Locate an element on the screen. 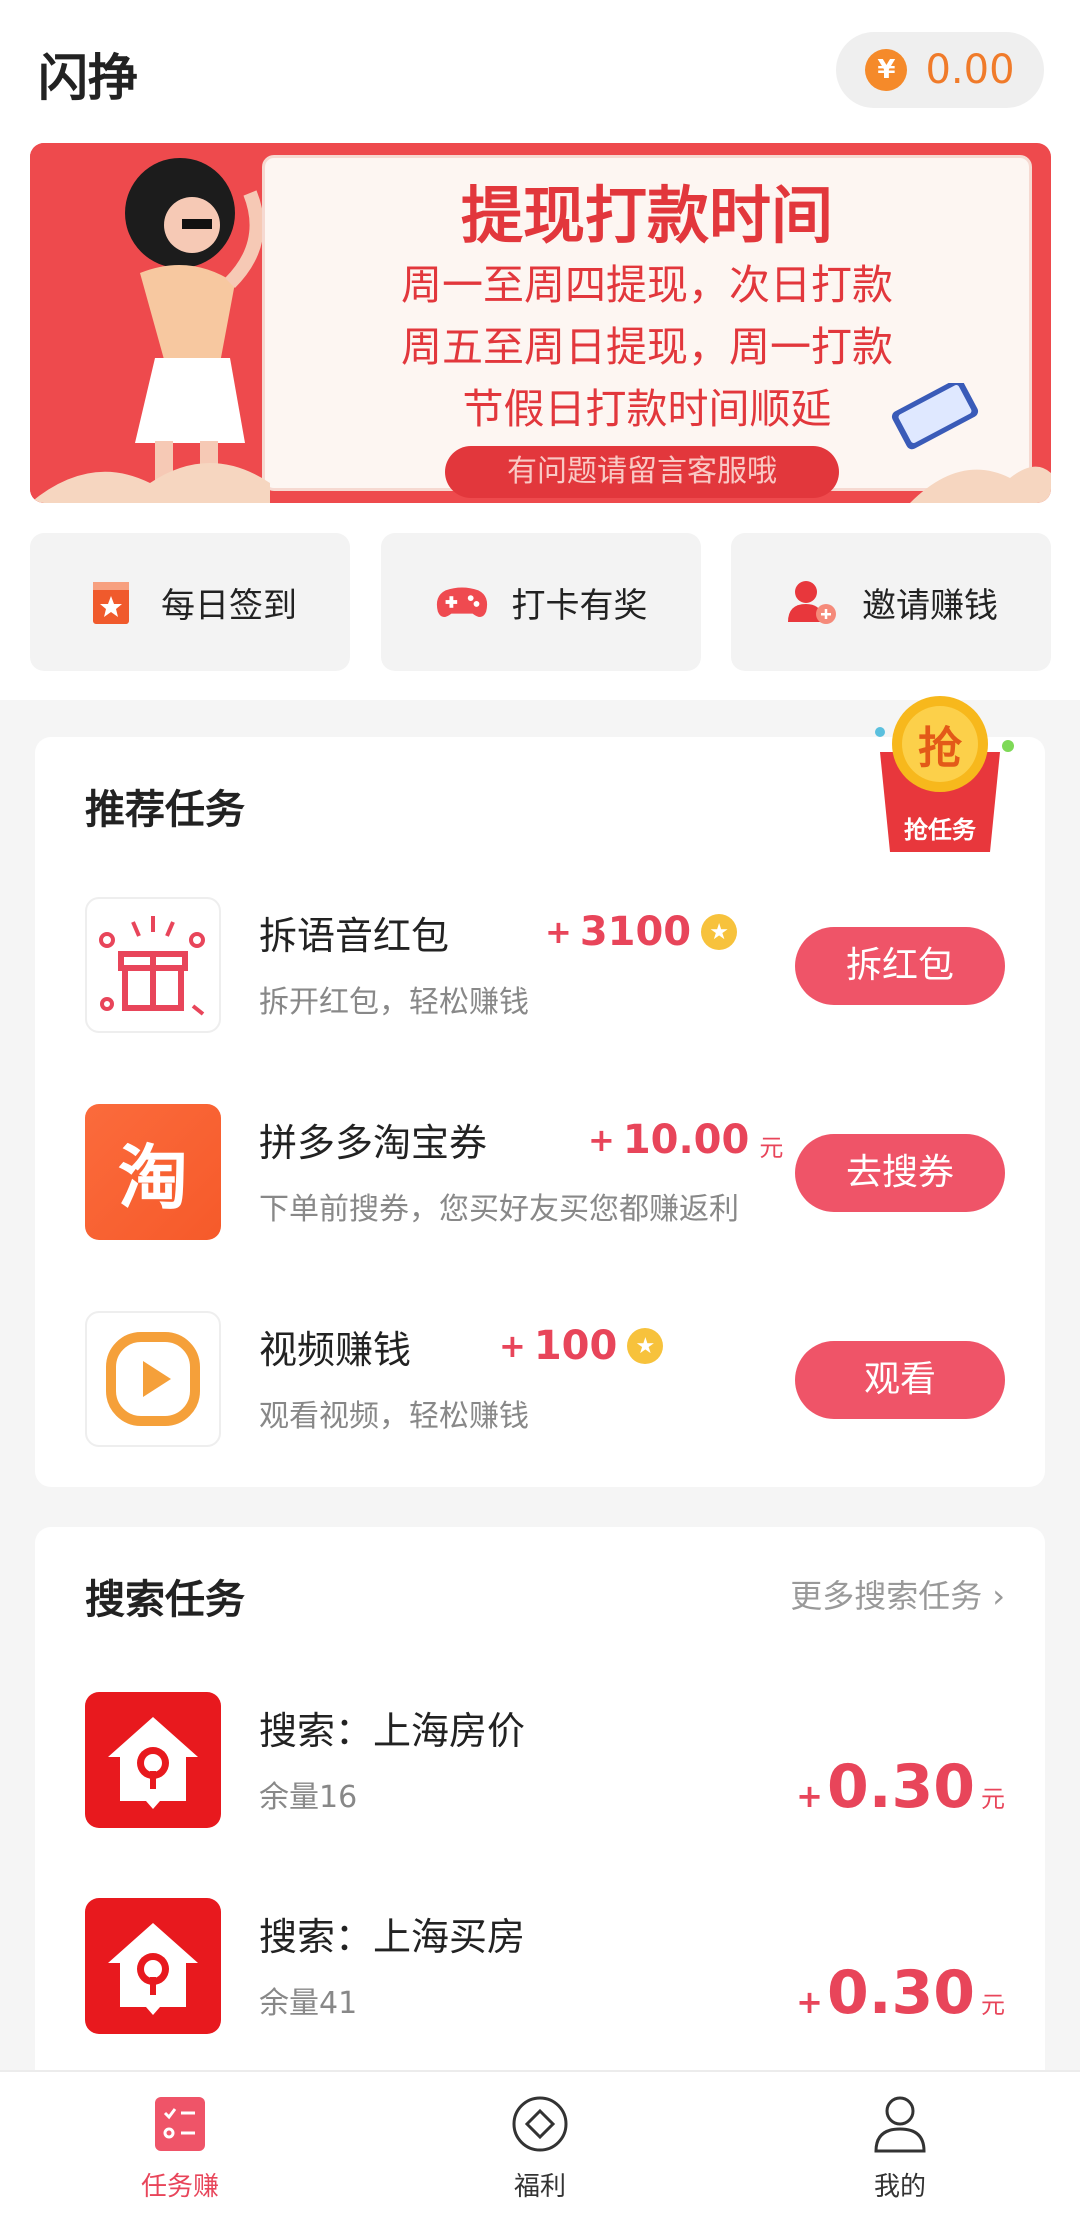 The width and height of the screenshot is (1080, 2232). section-title: 搜索任务 is located at coordinates (165, 1600).